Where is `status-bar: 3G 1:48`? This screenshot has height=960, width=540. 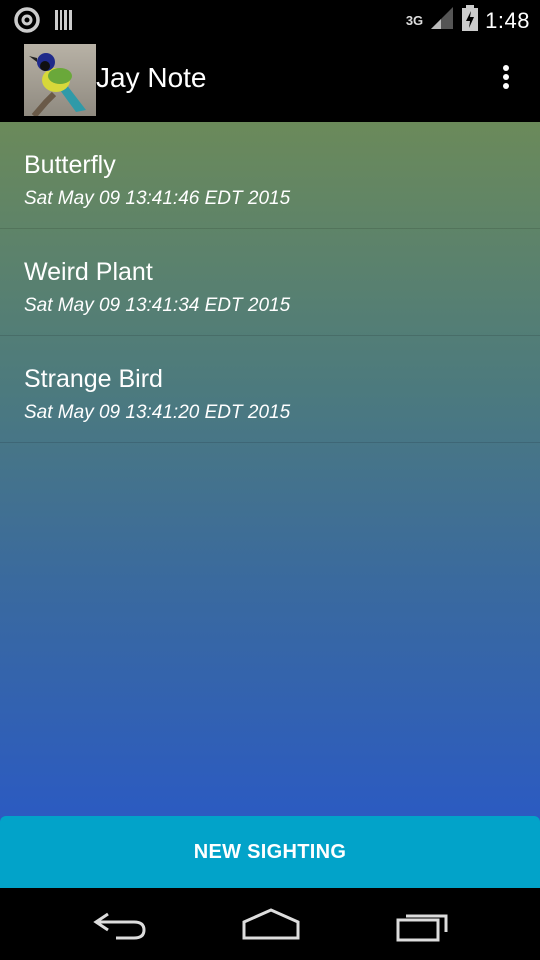 status-bar: 3G 1:48 is located at coordinates (270, 20).